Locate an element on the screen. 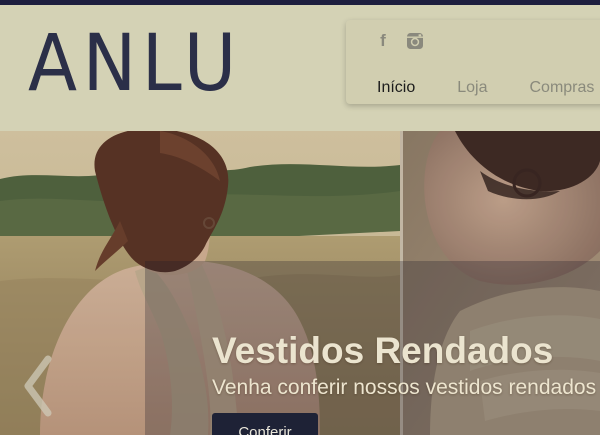 The height and width of the screenshot is (435, 600). slide-title: Vestidos Rendados is located at coordinates (383, 350).